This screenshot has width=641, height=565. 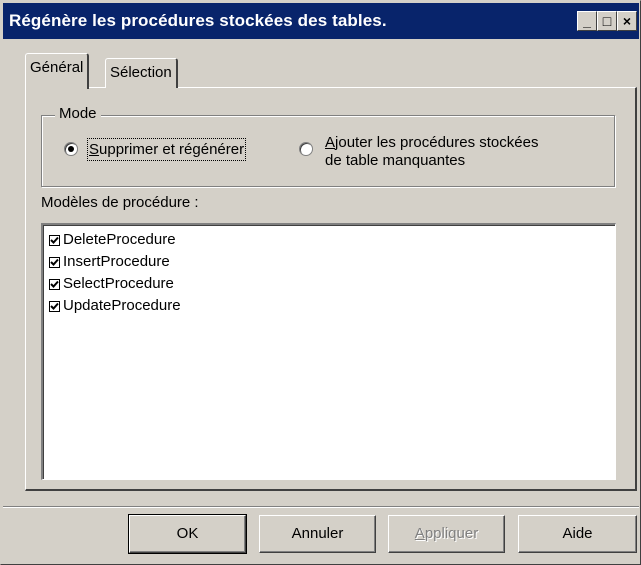 I want to click on tab-general-label: Général, so click(x=57, y=67).